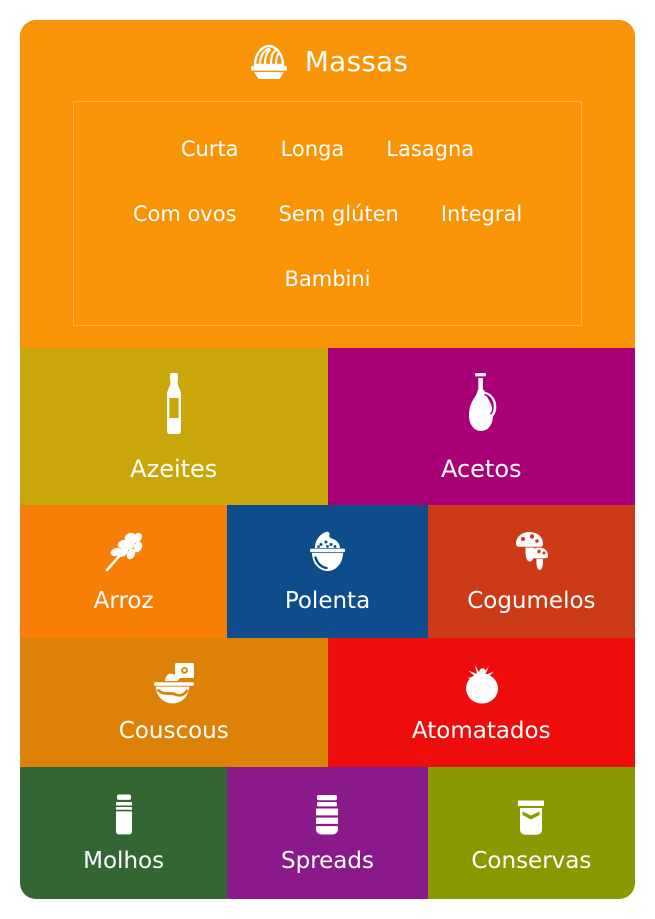 This screenshot has height=919, width=655. Describe the element at coordinates (531, 552) in the screenshot. I see `mushrooms-icon` at that location.